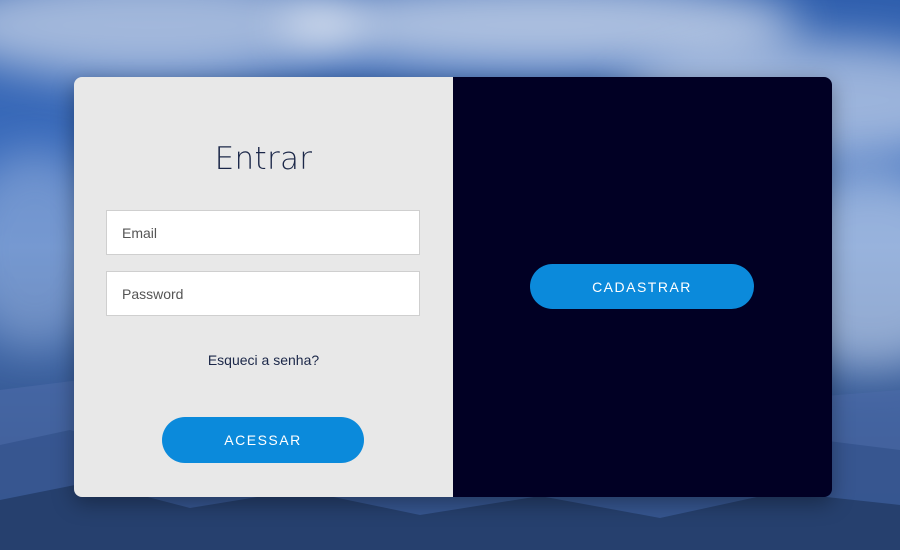  What do you see at coordinates (263, 440) in the screenshot?
I see `acessar-button: ACESSAR` at bounding box center [263, 440].